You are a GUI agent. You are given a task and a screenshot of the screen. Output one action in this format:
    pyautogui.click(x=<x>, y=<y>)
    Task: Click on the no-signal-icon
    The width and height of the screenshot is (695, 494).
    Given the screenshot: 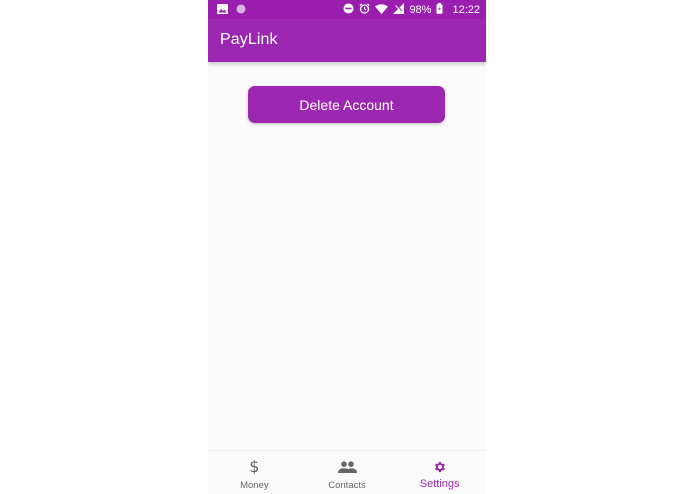 What is the action you would take?
    pyautogui.click(x=399, y=10)
    